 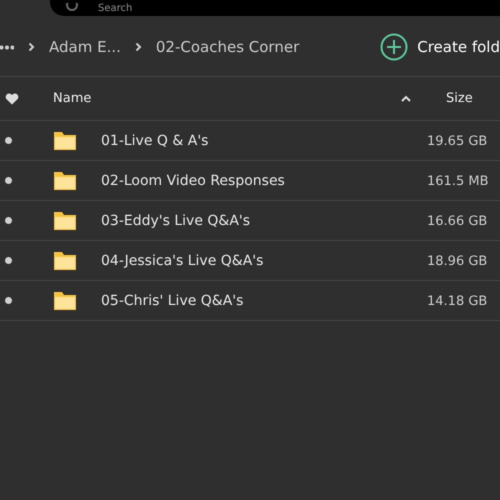 What do you see at coordinates (457, 141) in the screenshot?
I see `file-size: 19.65 GB` at bounding box center [457, 141].